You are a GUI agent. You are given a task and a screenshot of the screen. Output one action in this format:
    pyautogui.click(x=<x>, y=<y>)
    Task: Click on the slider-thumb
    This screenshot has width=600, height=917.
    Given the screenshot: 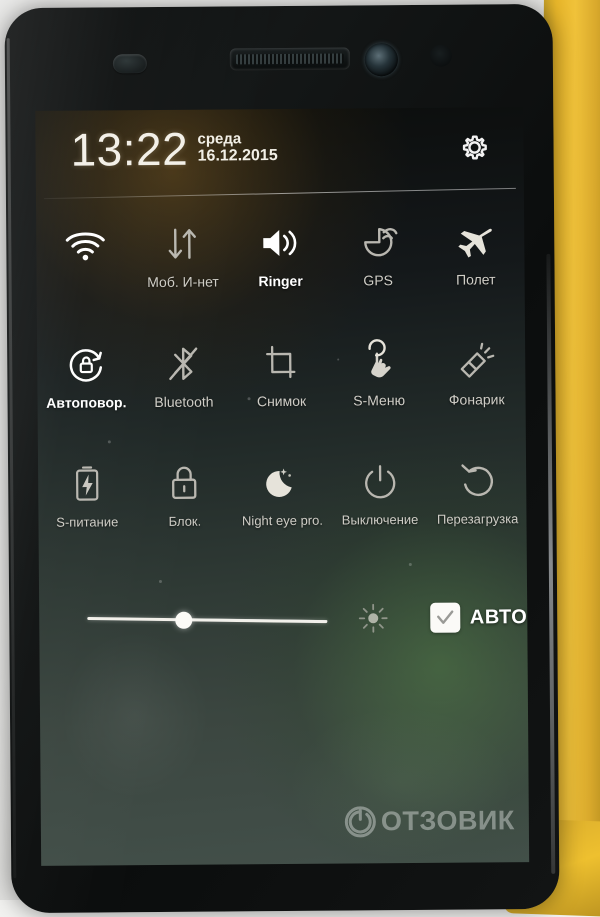 What is the action you would take?
    pyautogui.click(x=183, y=620)
    